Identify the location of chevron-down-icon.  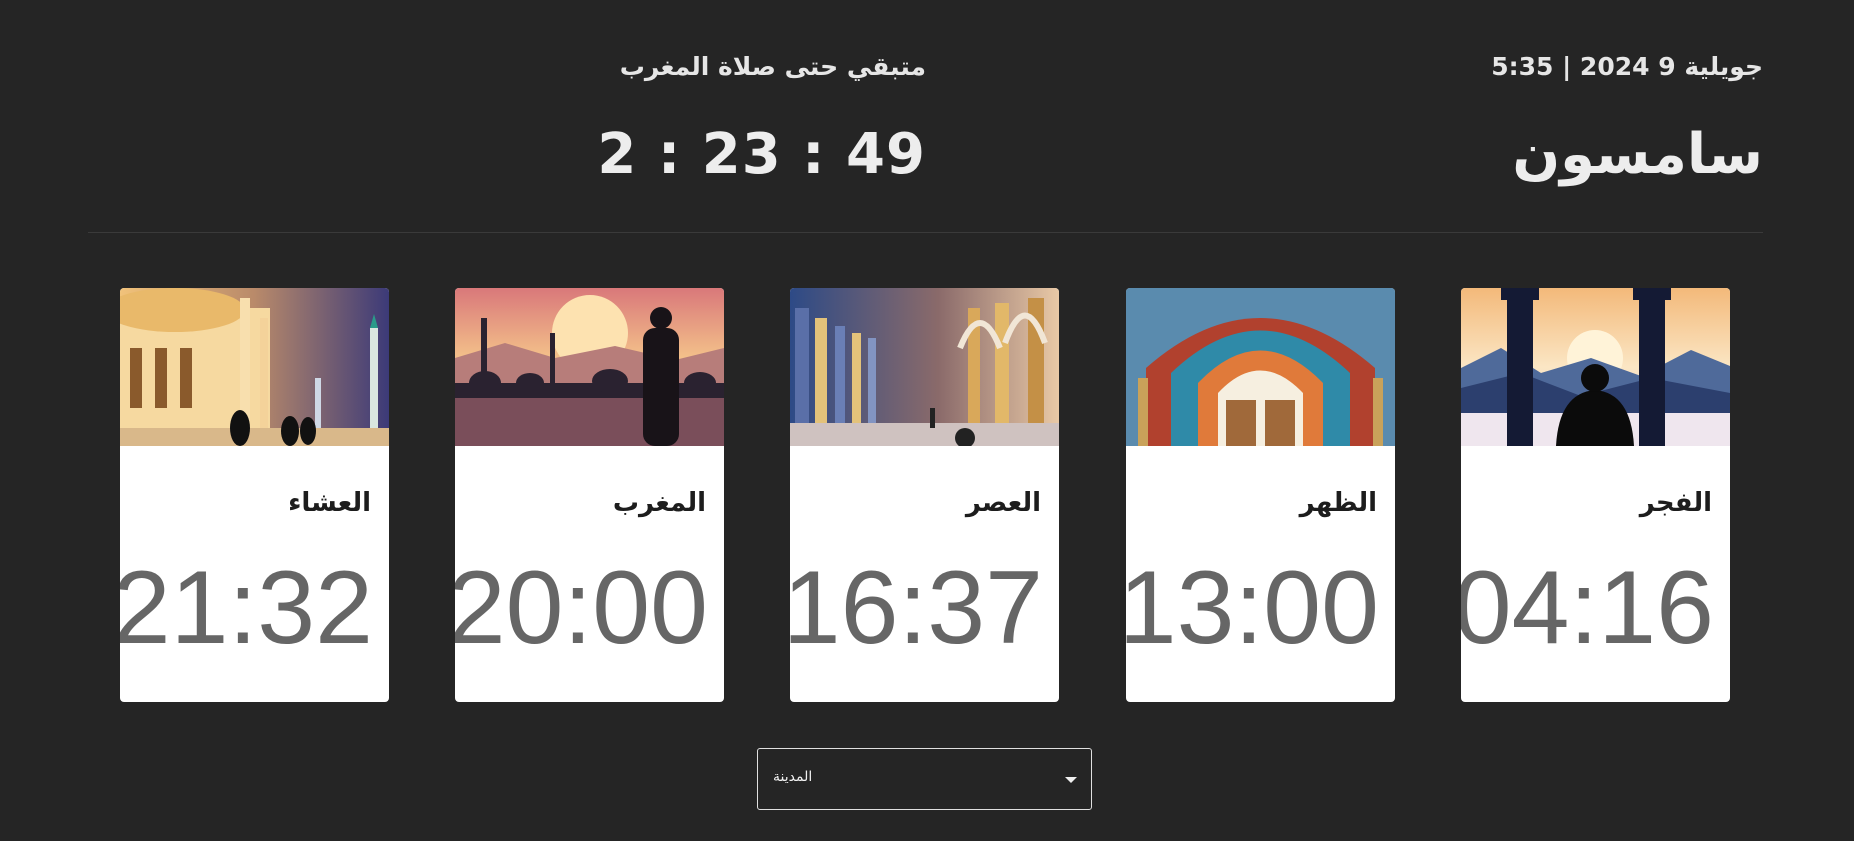
(1071, 780).